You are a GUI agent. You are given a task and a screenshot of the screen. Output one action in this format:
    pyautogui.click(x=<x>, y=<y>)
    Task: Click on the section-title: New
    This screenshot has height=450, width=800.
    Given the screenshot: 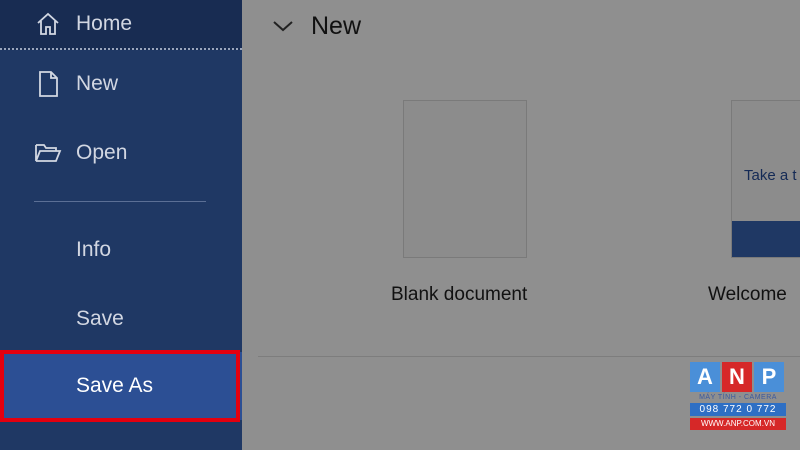 What is the action you would take?
    pyautogui.click(x=336, y=26)
    